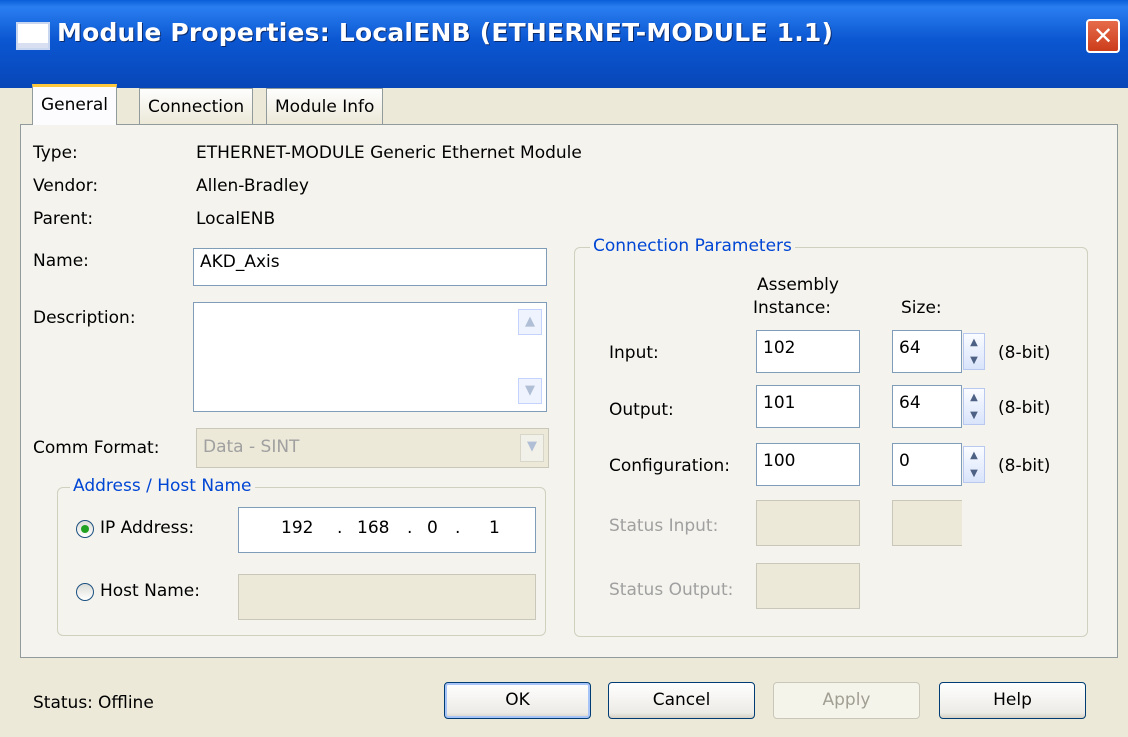  I want to click on parent-label: Parent:, so click(63, 219).